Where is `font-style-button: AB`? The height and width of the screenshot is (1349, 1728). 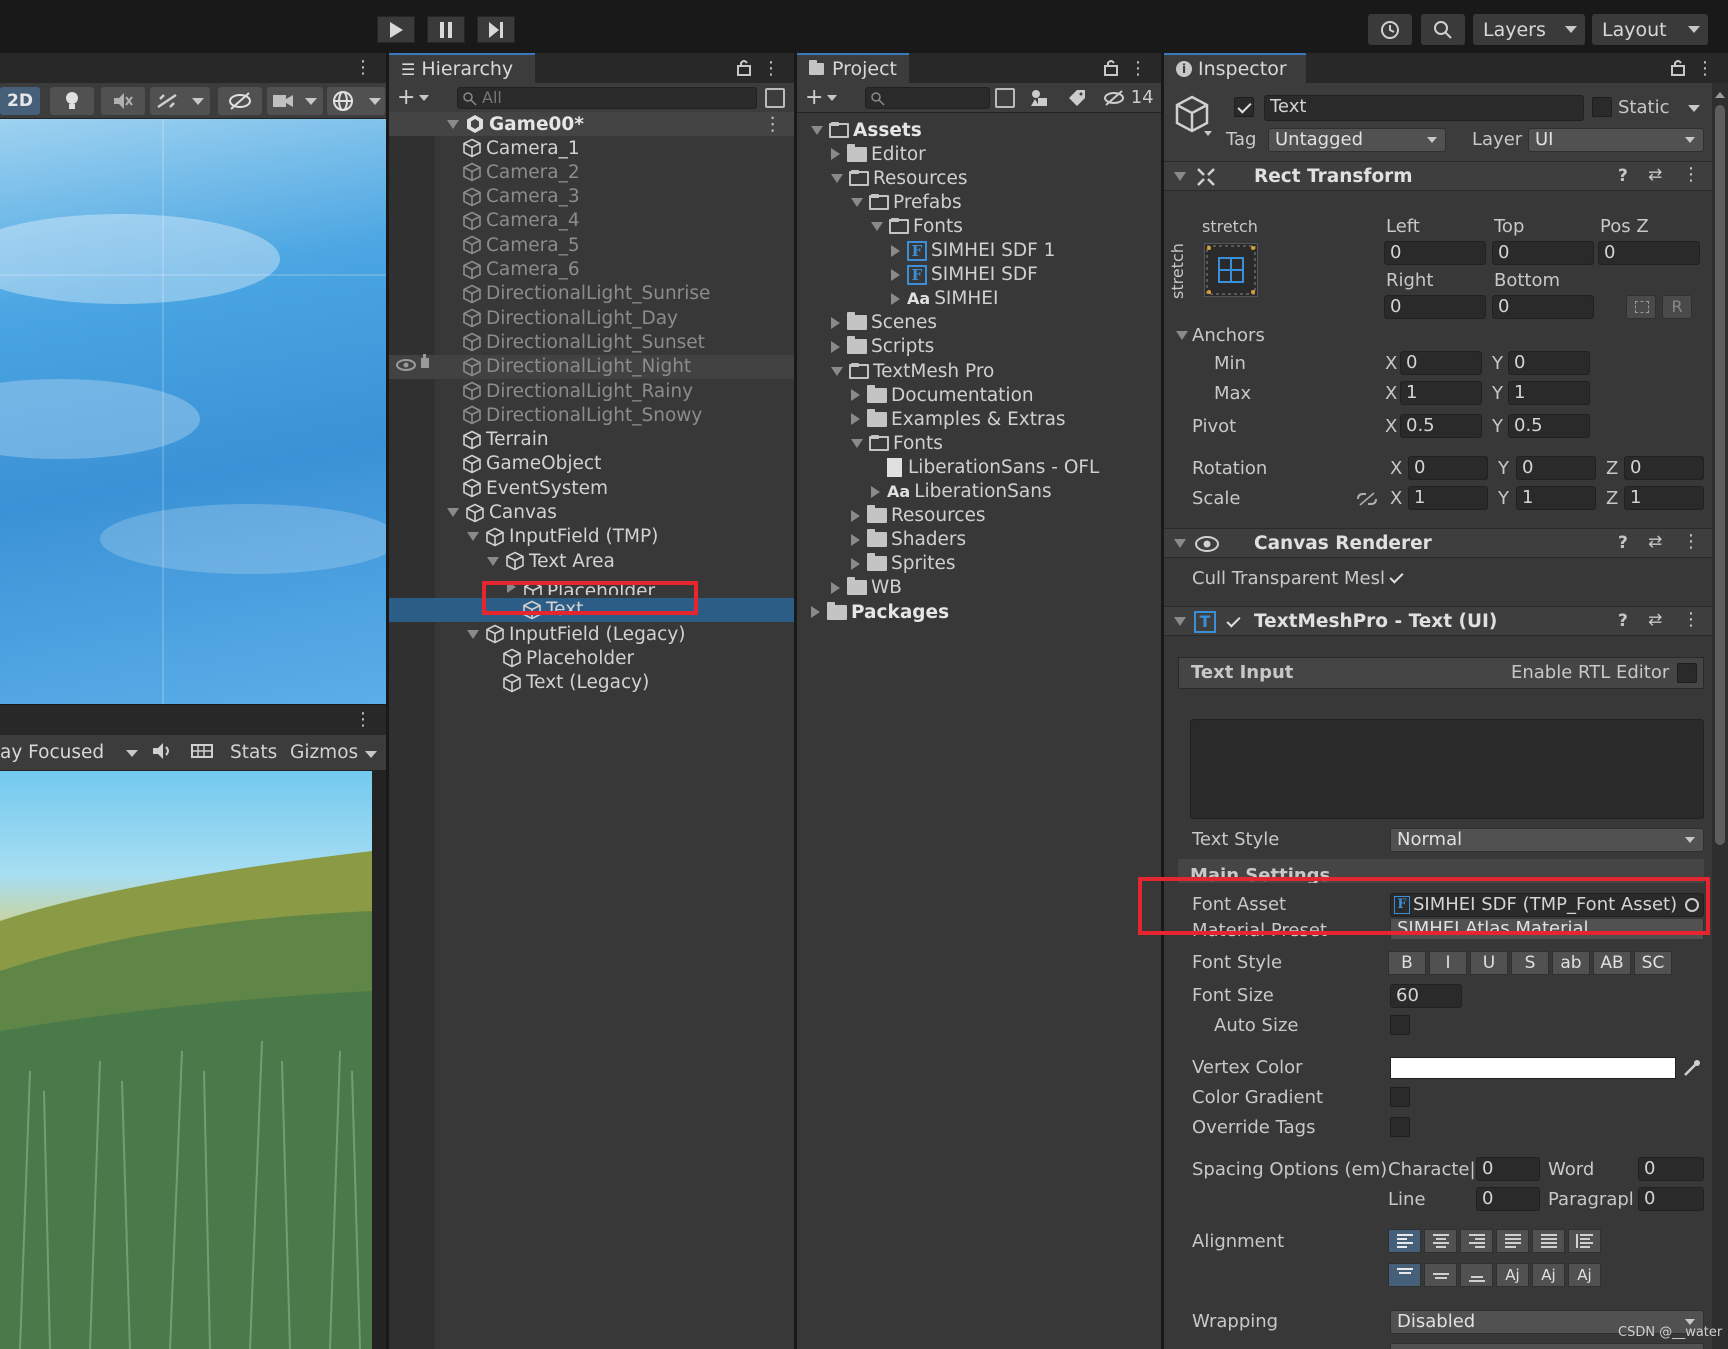
font-style-button: AB is located at coordinates (1612, 963).